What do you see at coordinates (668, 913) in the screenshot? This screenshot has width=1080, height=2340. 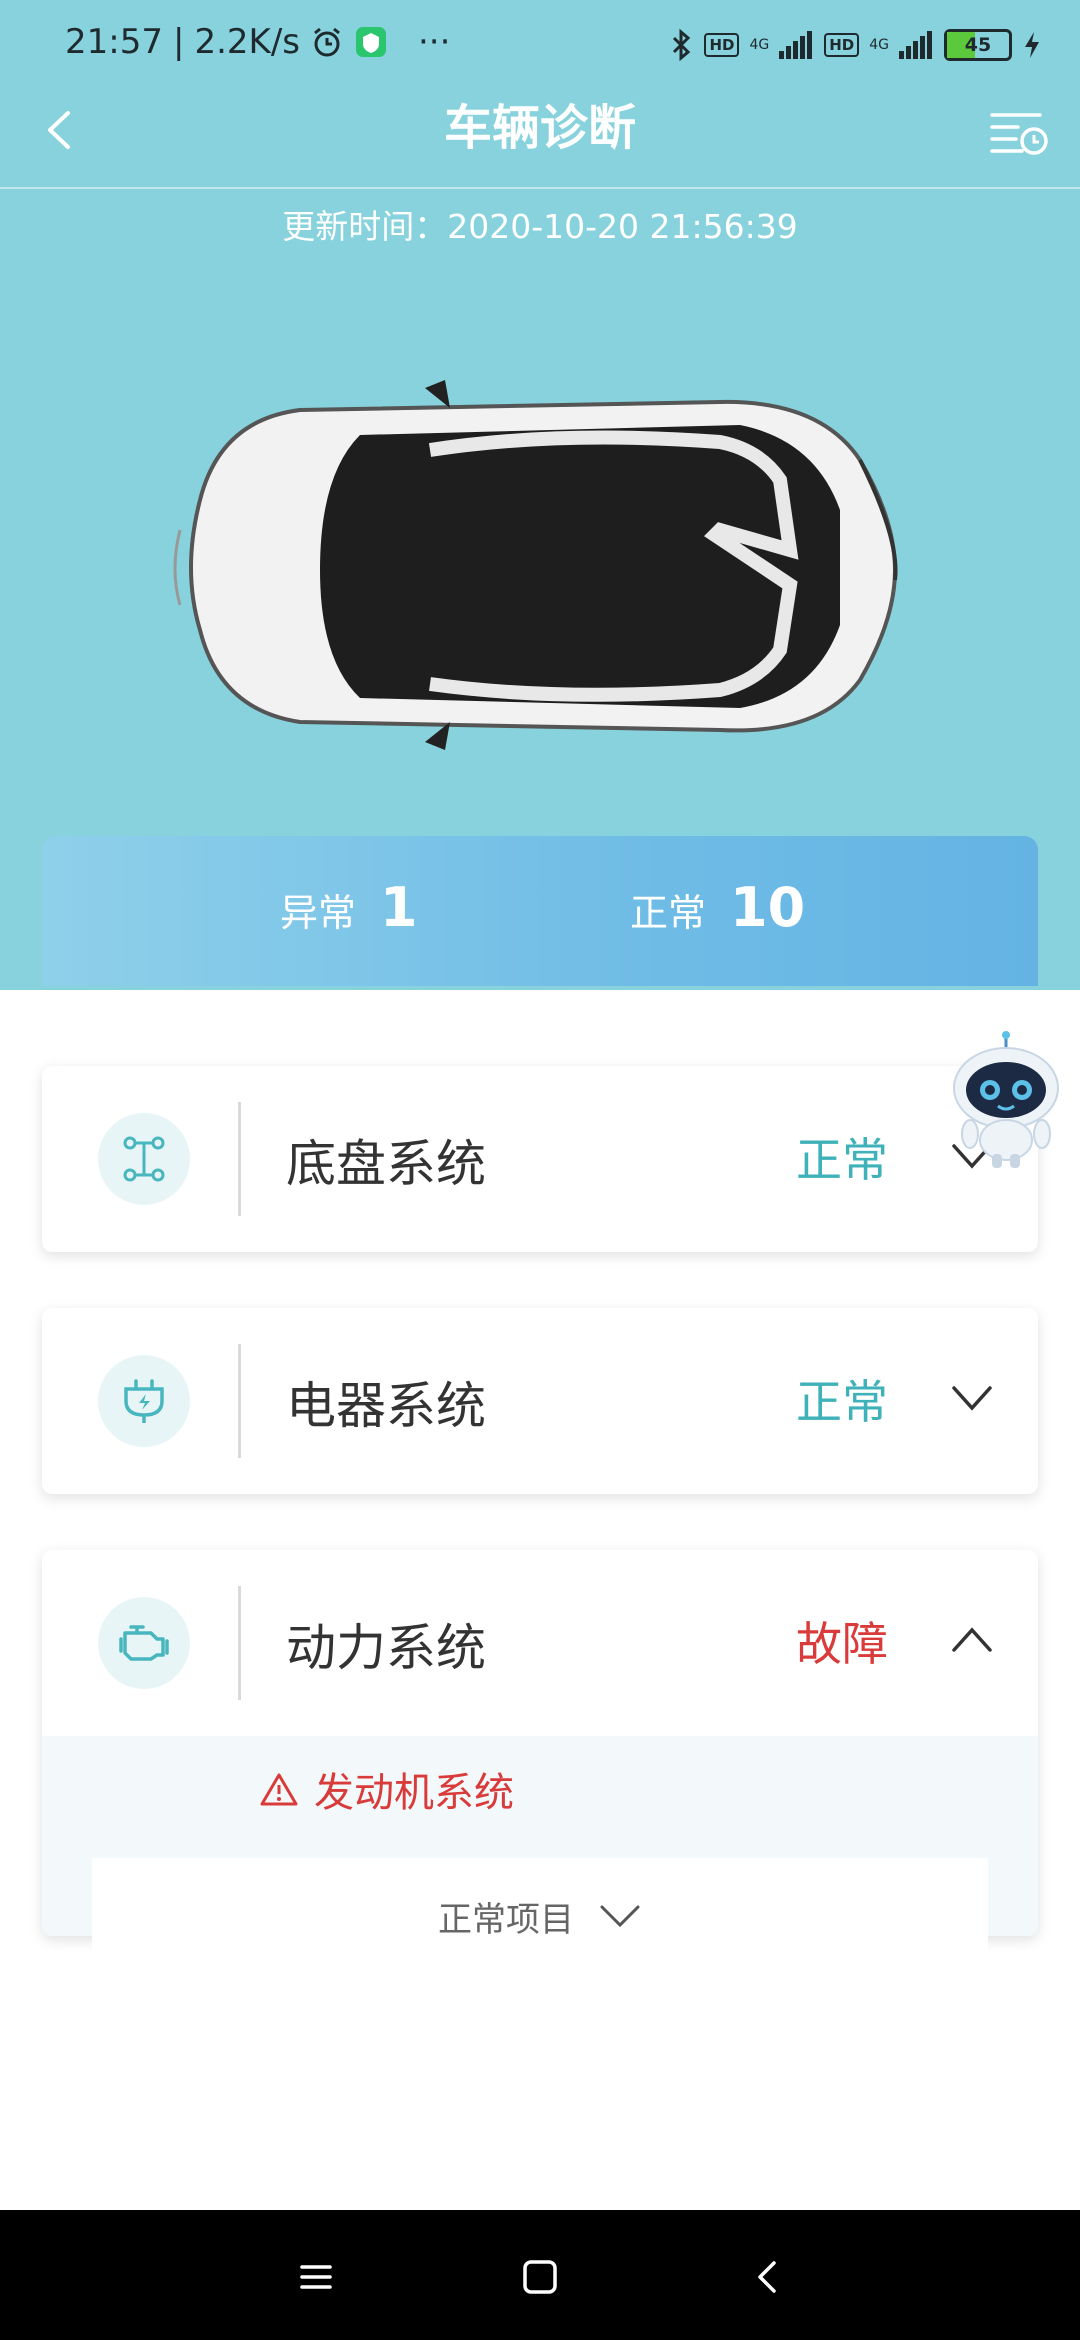 I see `normal-label: 正常` at bounding box center [668, 913].